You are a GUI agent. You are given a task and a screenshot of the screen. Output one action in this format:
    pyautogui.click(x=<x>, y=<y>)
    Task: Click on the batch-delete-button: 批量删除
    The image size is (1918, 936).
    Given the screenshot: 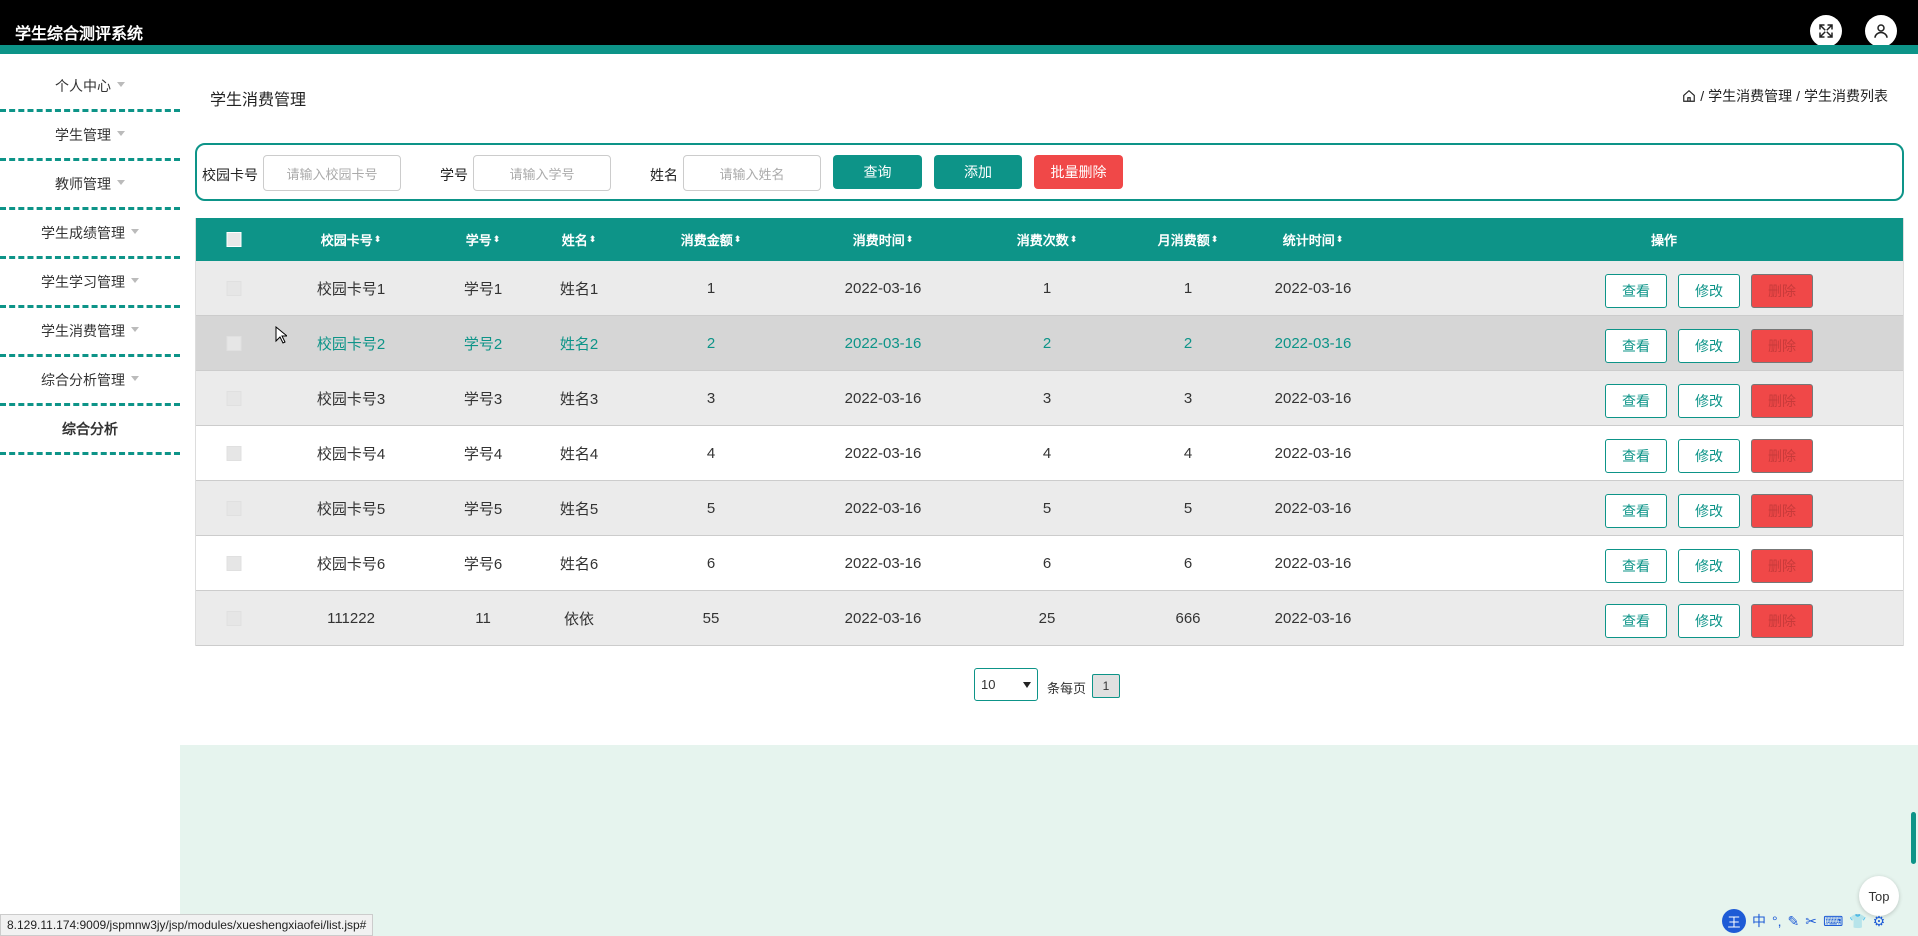 What is the action you would take?
    pyautogui.click(x=1078, y=172)
    